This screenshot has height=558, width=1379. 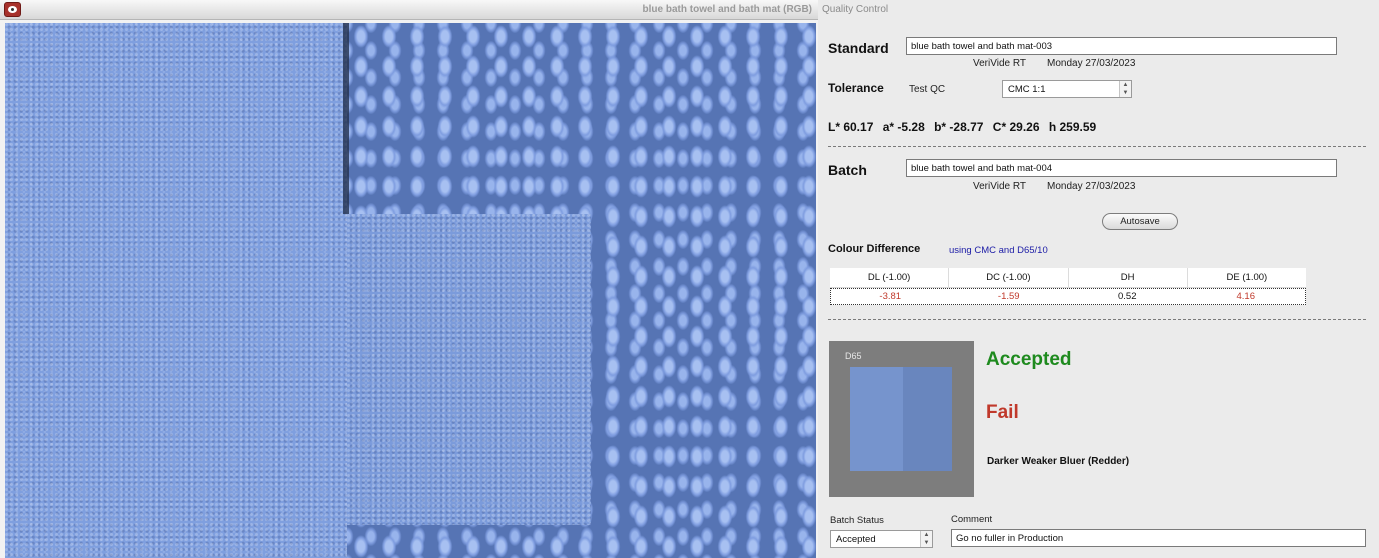 What do you see at coordinates (1009, 277) in the screenshot?
I see `header-dc: DC (-1.00)` at bounding box center [1009, 277].